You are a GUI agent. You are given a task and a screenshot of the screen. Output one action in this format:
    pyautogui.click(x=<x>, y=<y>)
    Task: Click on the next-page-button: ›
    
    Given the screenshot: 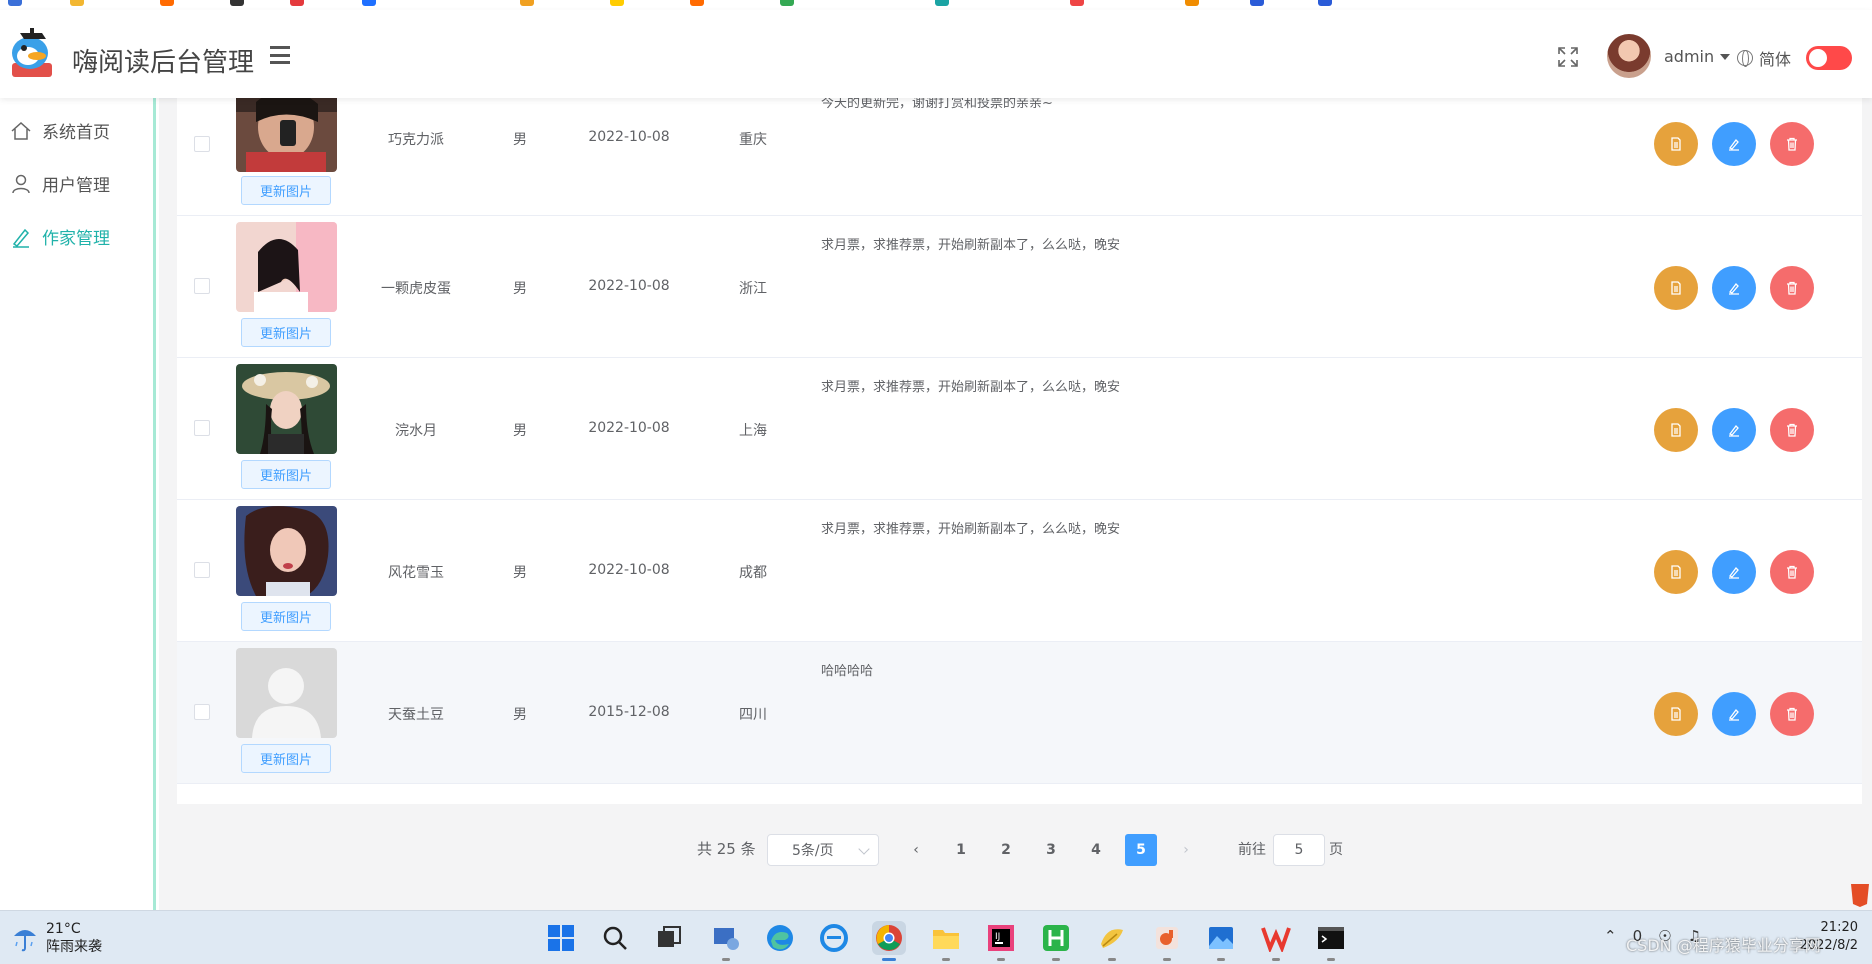 What is the action you would take?
    pyautogui.click(x=1186, y=850)
    